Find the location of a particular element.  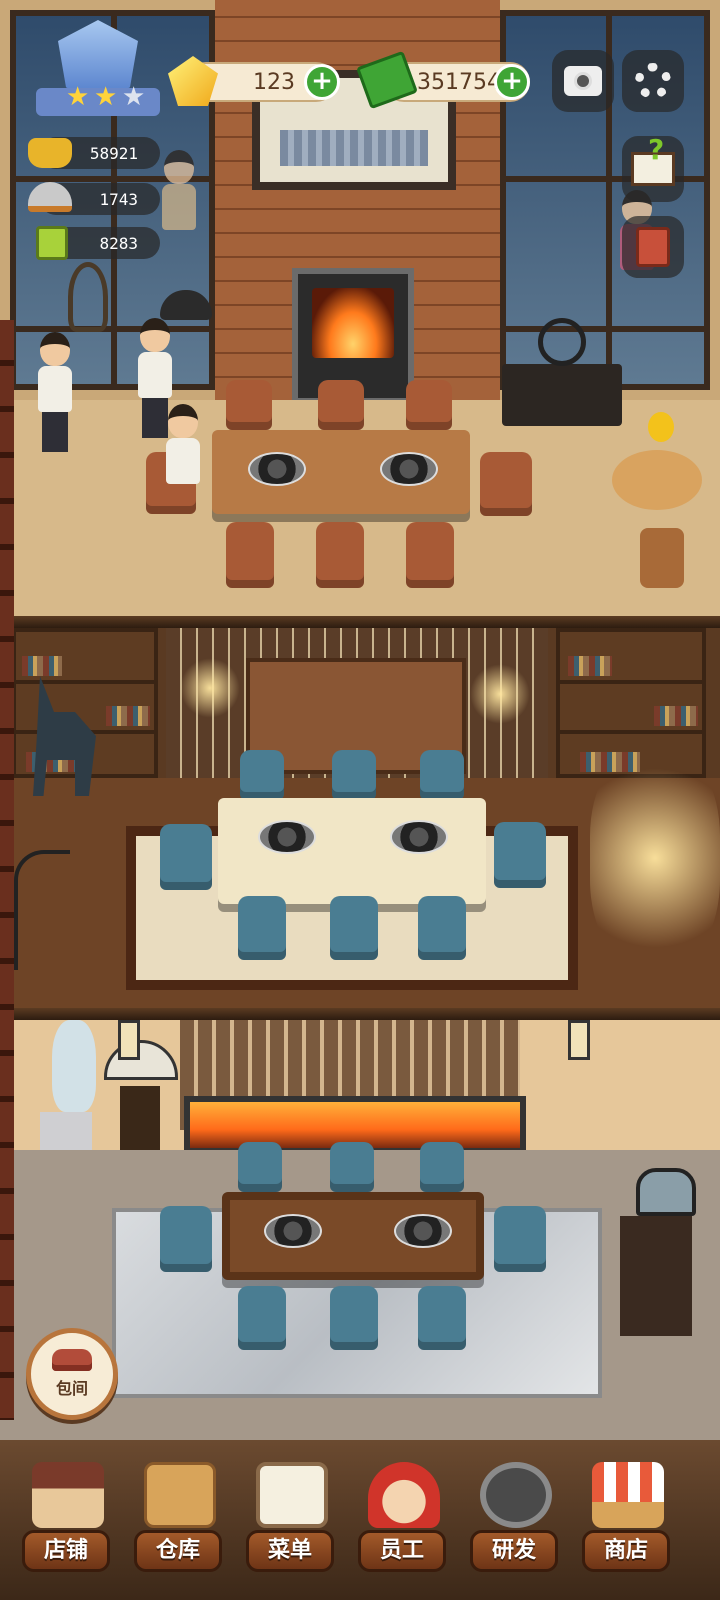

wall-sconce-left is located at coordinates (210, 688).